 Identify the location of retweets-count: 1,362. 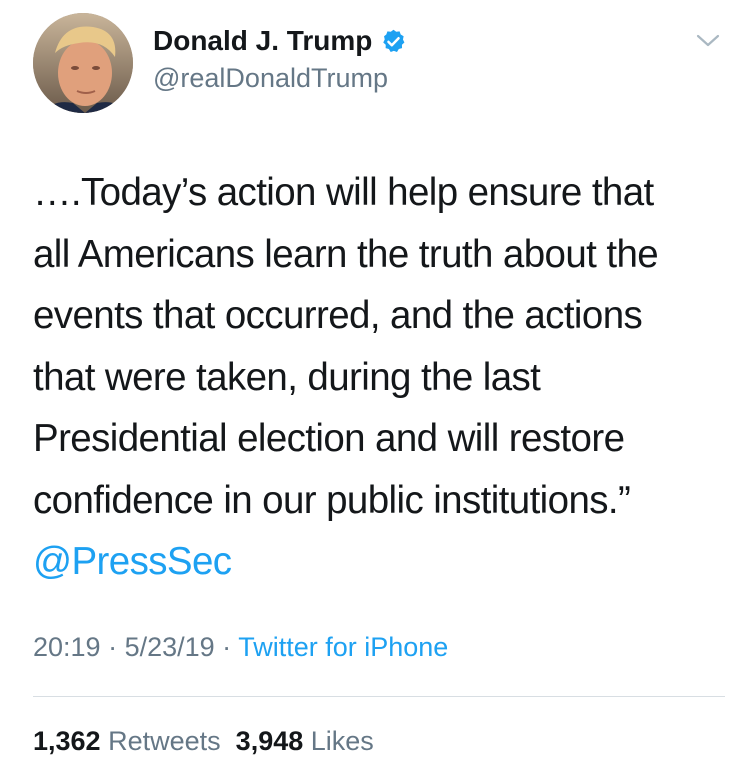
(67, 741).